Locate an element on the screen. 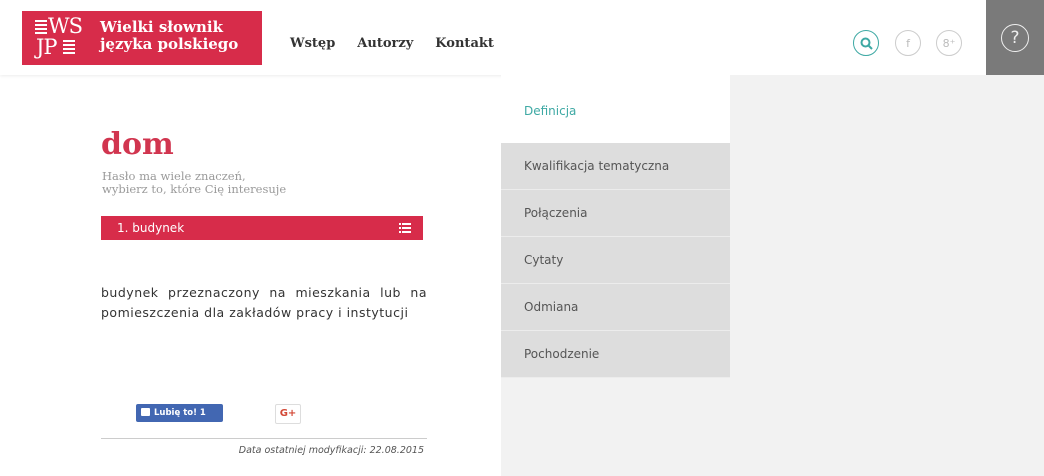 The image size is (1044, 476). logo-title-line1: Wielki słownik is located at coordinates (161, 27).